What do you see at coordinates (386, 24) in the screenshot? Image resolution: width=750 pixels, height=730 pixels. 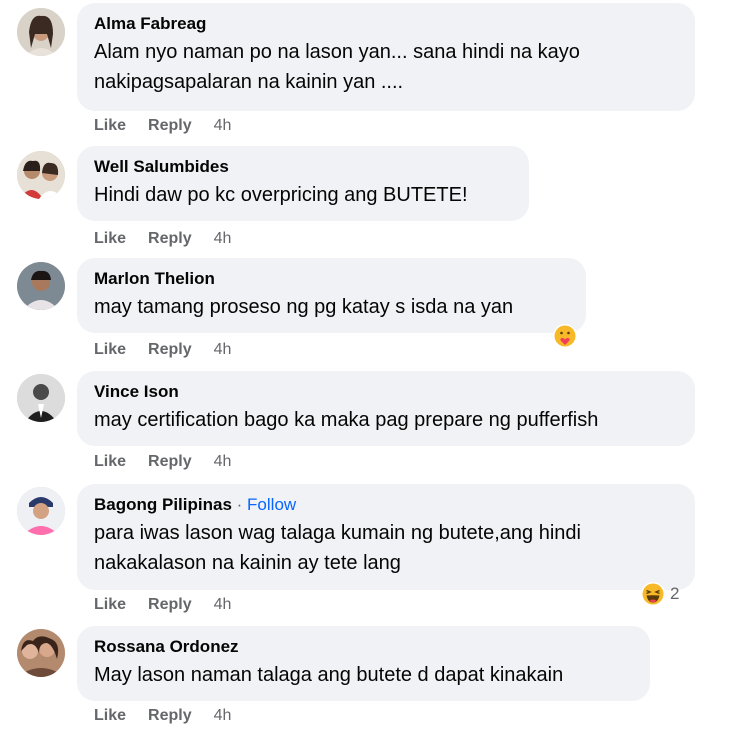 I see `author-name: Alma Fabreag` at bounding box center [386, 24].